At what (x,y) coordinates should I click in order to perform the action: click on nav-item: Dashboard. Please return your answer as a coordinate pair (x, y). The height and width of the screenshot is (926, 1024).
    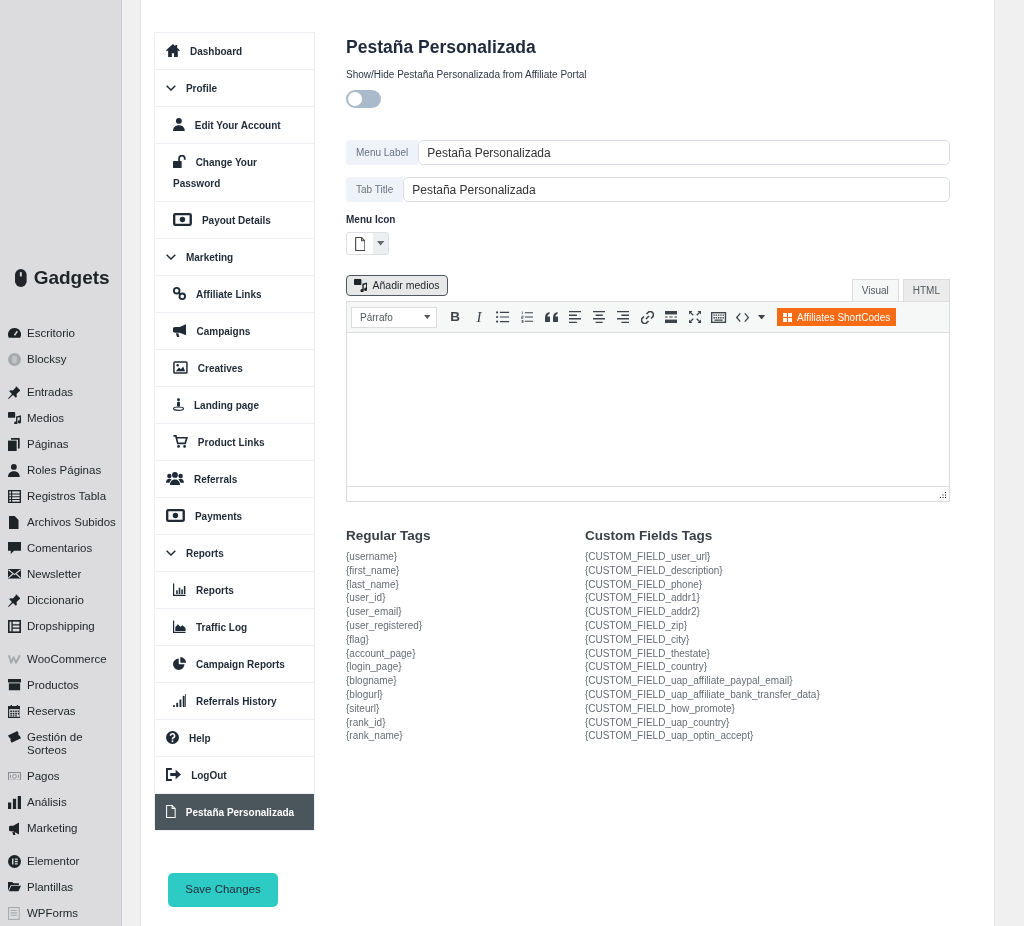
    Looking at the image, I should click on (234, 51).